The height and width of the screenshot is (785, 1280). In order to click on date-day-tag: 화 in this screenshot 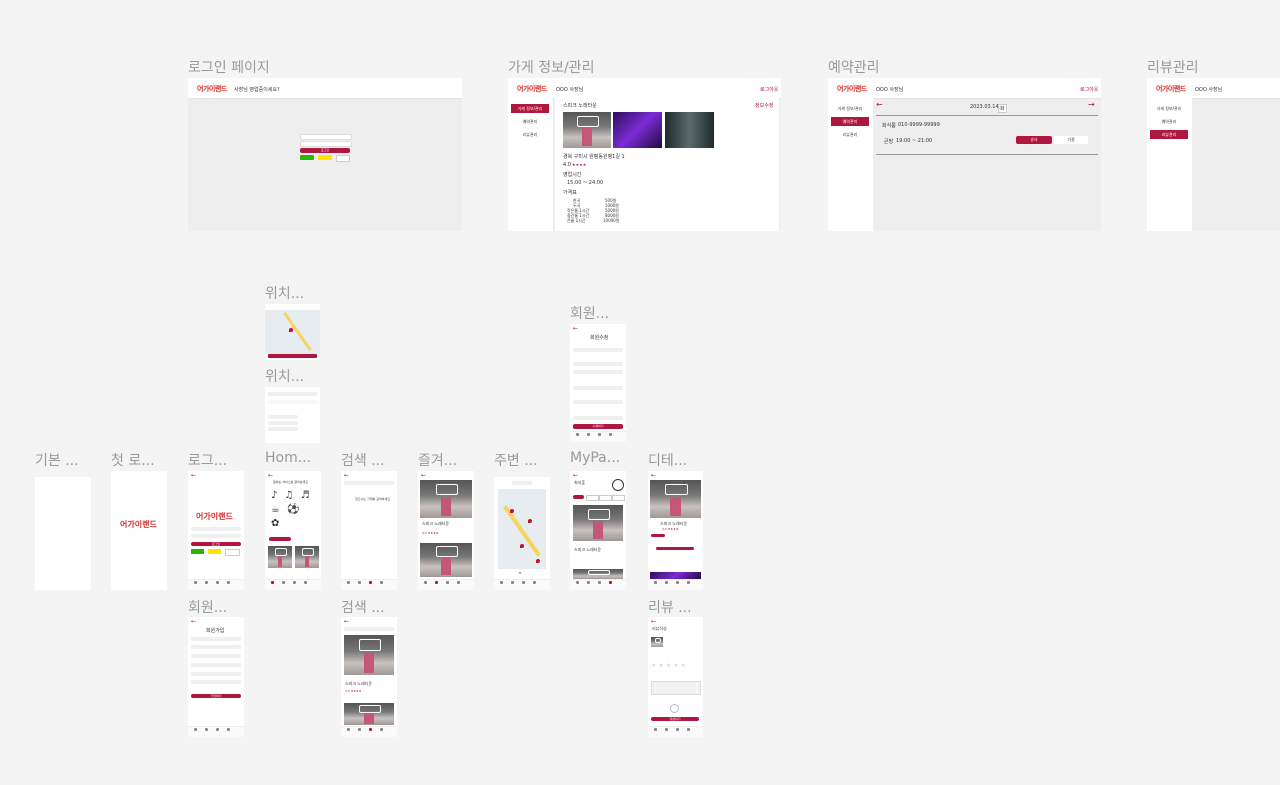, I will do `click(1002, 108)`.